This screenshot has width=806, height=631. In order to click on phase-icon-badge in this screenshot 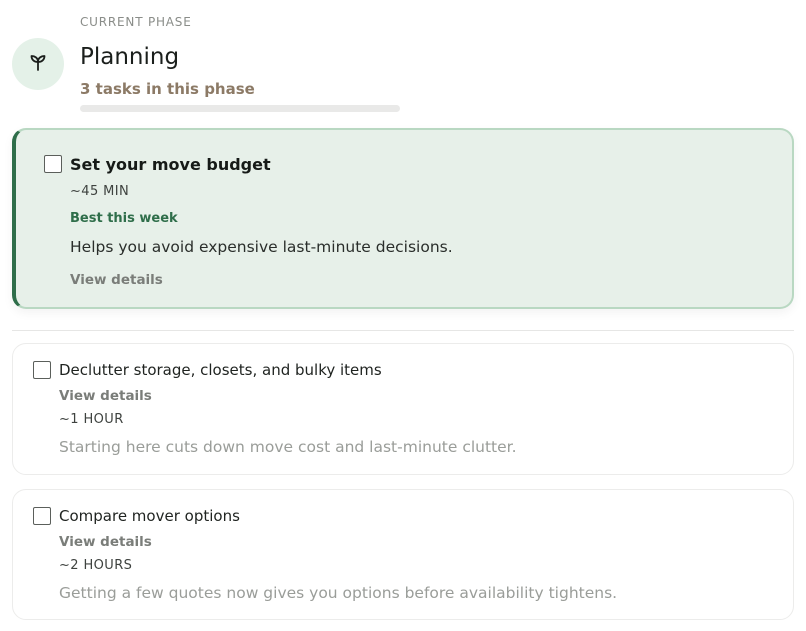, I will do `click(38, 64)`.